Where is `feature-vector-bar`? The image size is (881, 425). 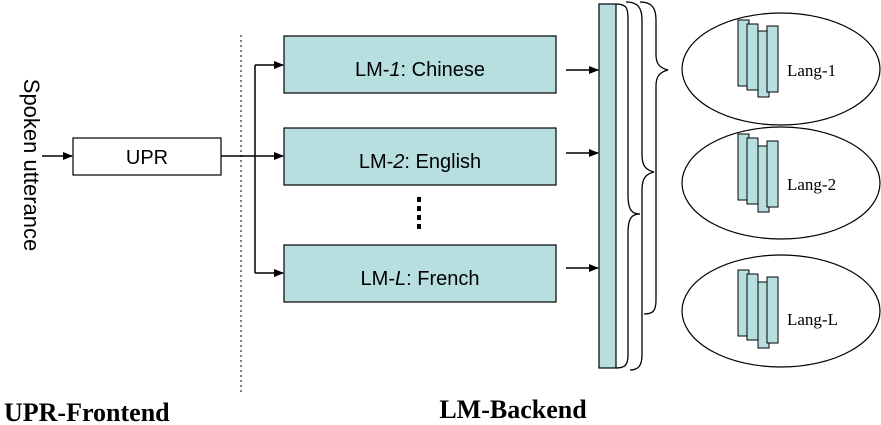
feature-vector-bar is located at coordinates (607, 186).